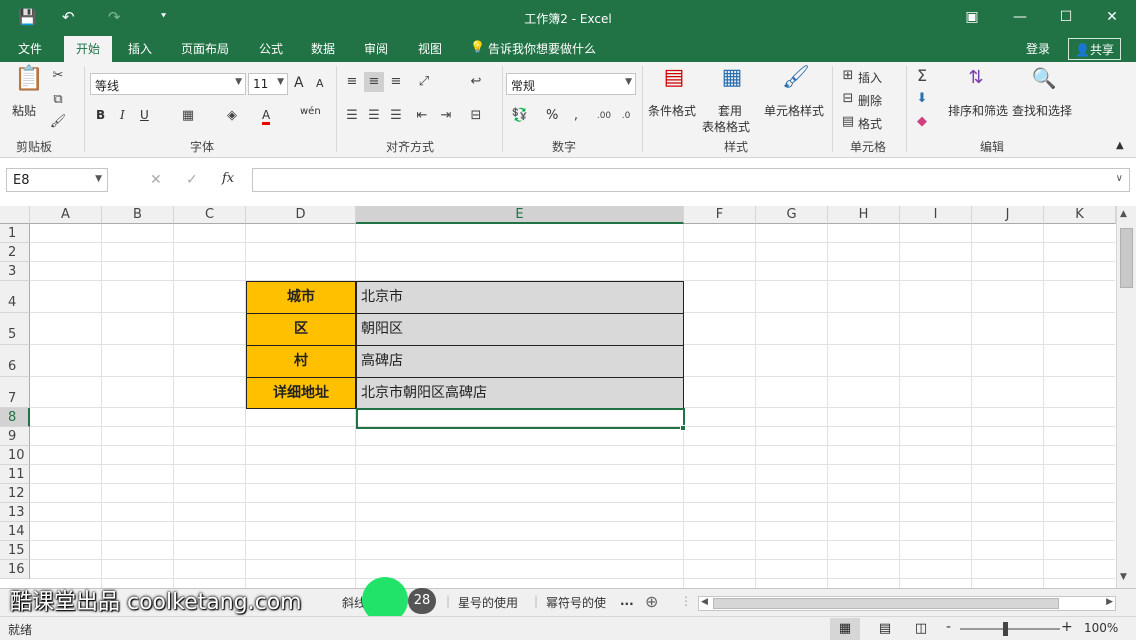 The height and width of the screenshot is (640, 1136). Describe the element at coordinates (192, 180) in the screenshot. I see `enter-icon: ✓` at that location.